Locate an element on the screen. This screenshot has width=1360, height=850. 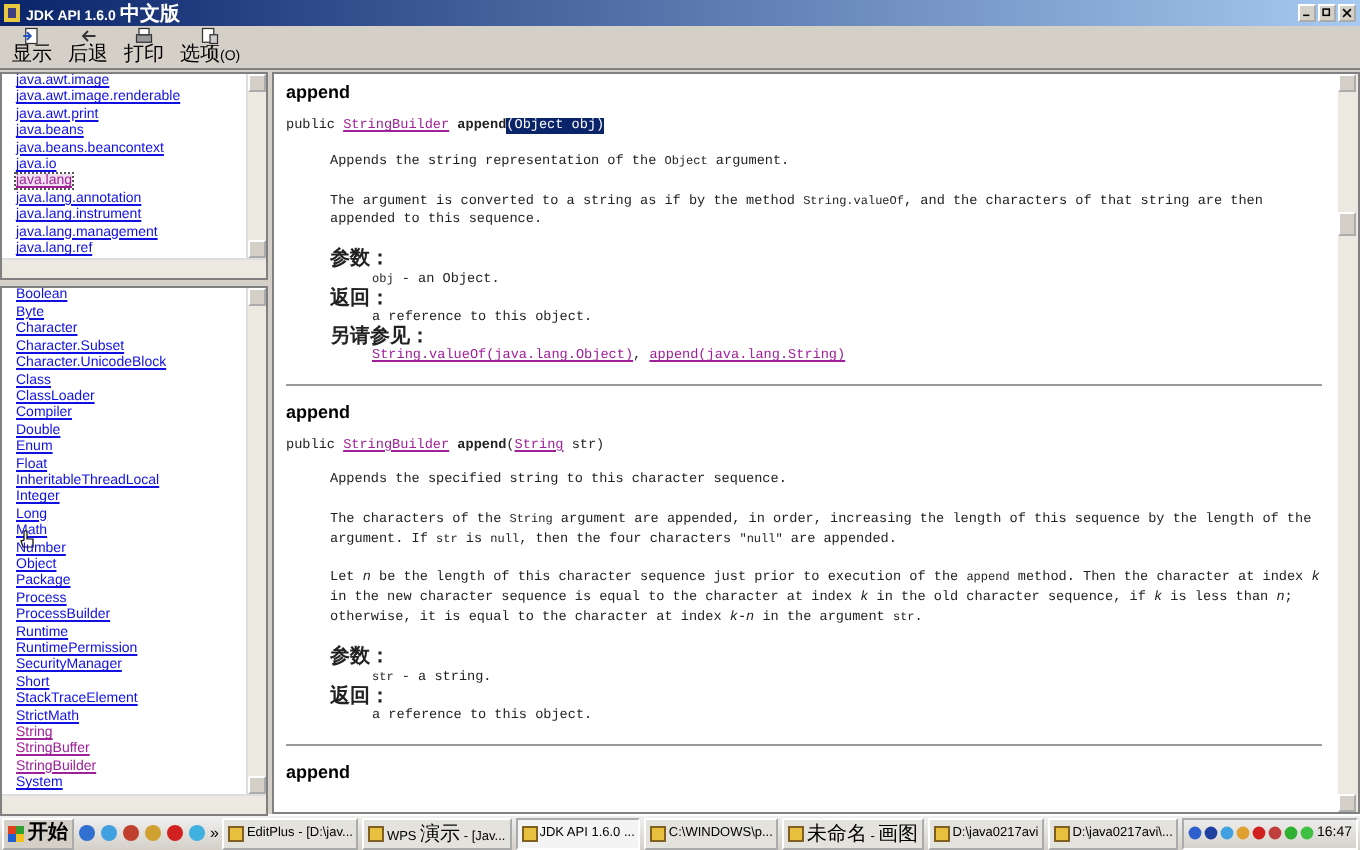
back-arrow-icon is located at coordinates (88, 36).